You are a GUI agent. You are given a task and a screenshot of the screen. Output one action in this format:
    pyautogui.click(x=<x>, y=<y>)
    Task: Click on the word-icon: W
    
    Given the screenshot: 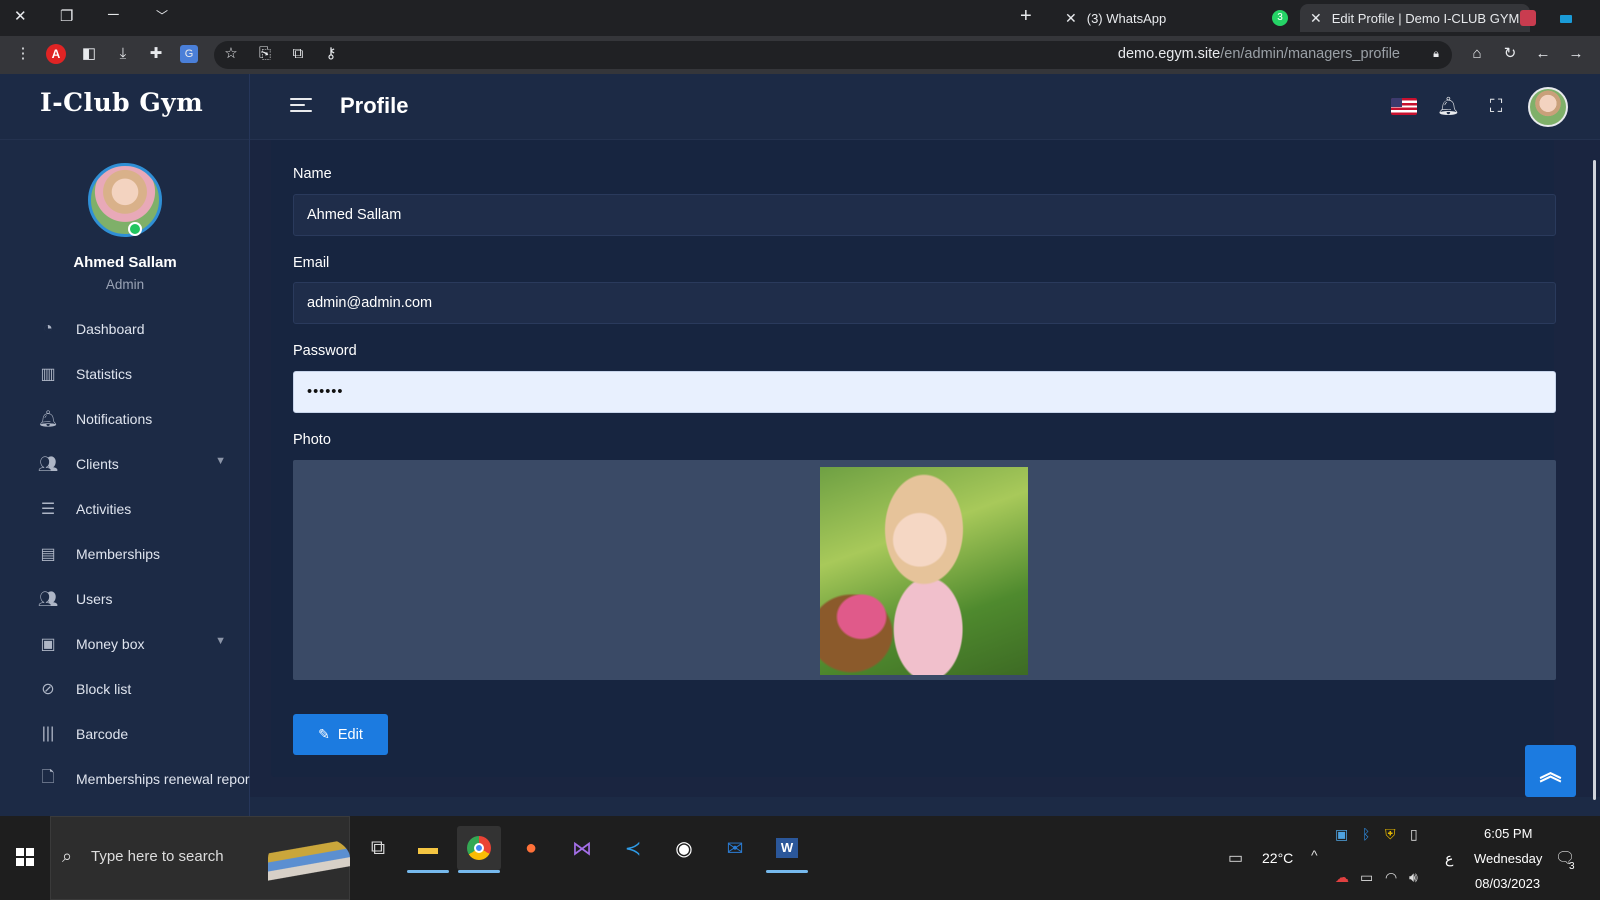 What is the action you would take?
    pyautogui.click(x=787, y=848)
    